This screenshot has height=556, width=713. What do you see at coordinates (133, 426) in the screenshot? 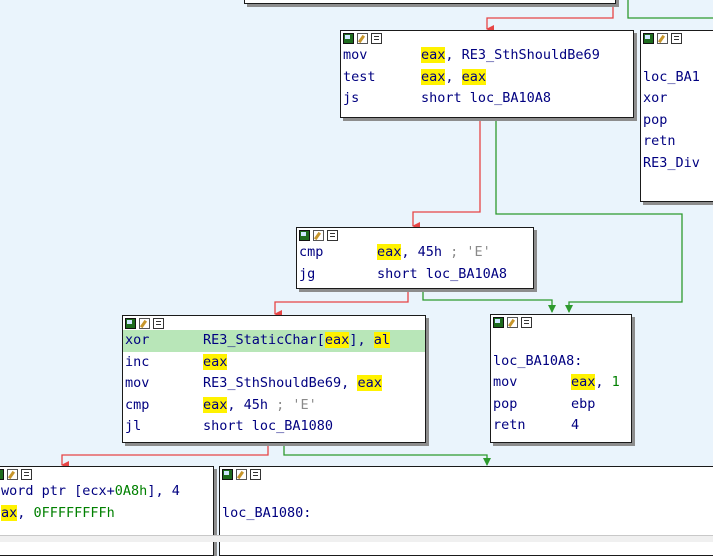
I see `asm-mnemonic: jl` at bounding box center [133, 426].